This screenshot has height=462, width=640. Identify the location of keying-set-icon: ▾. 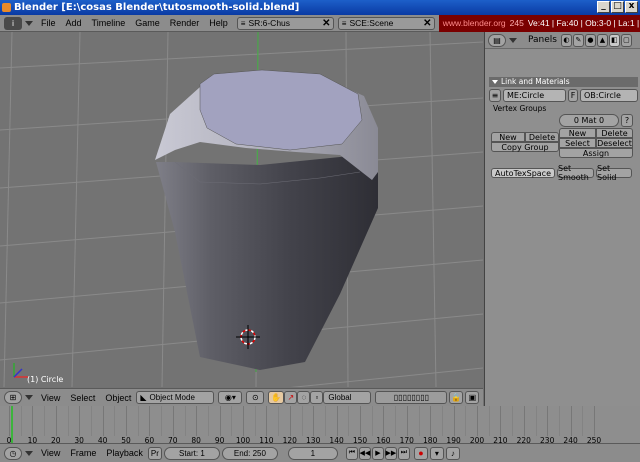
(436, 453).